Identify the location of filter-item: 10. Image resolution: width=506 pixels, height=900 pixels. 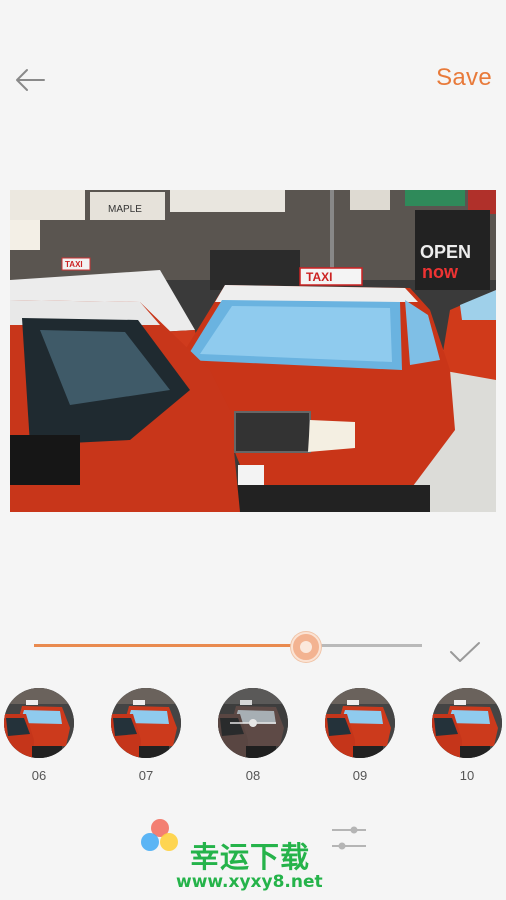
(467, 738).